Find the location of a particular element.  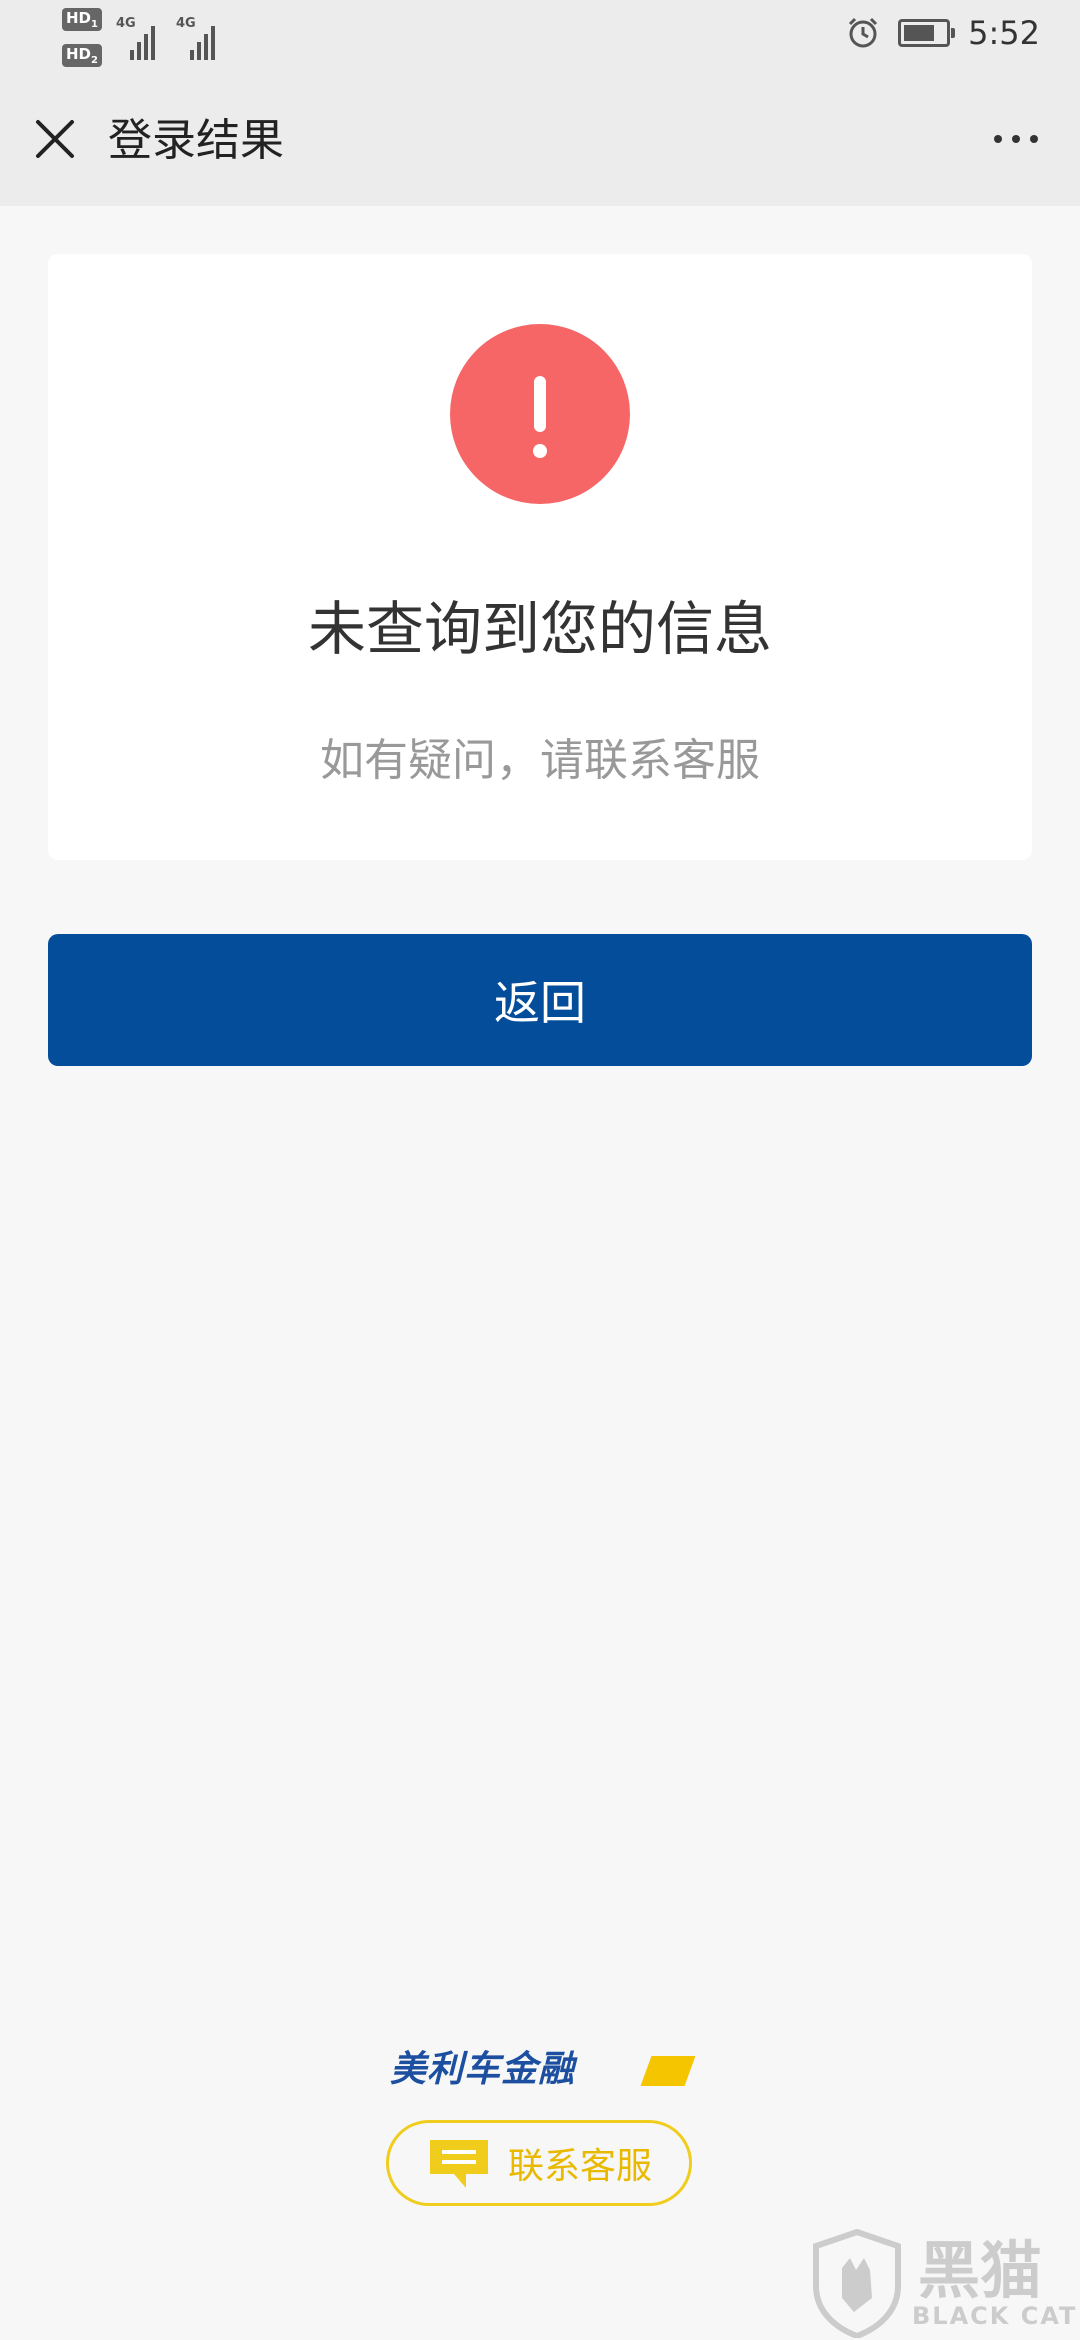

title-bar: 登录结果 is located at coordinates (540, 139).